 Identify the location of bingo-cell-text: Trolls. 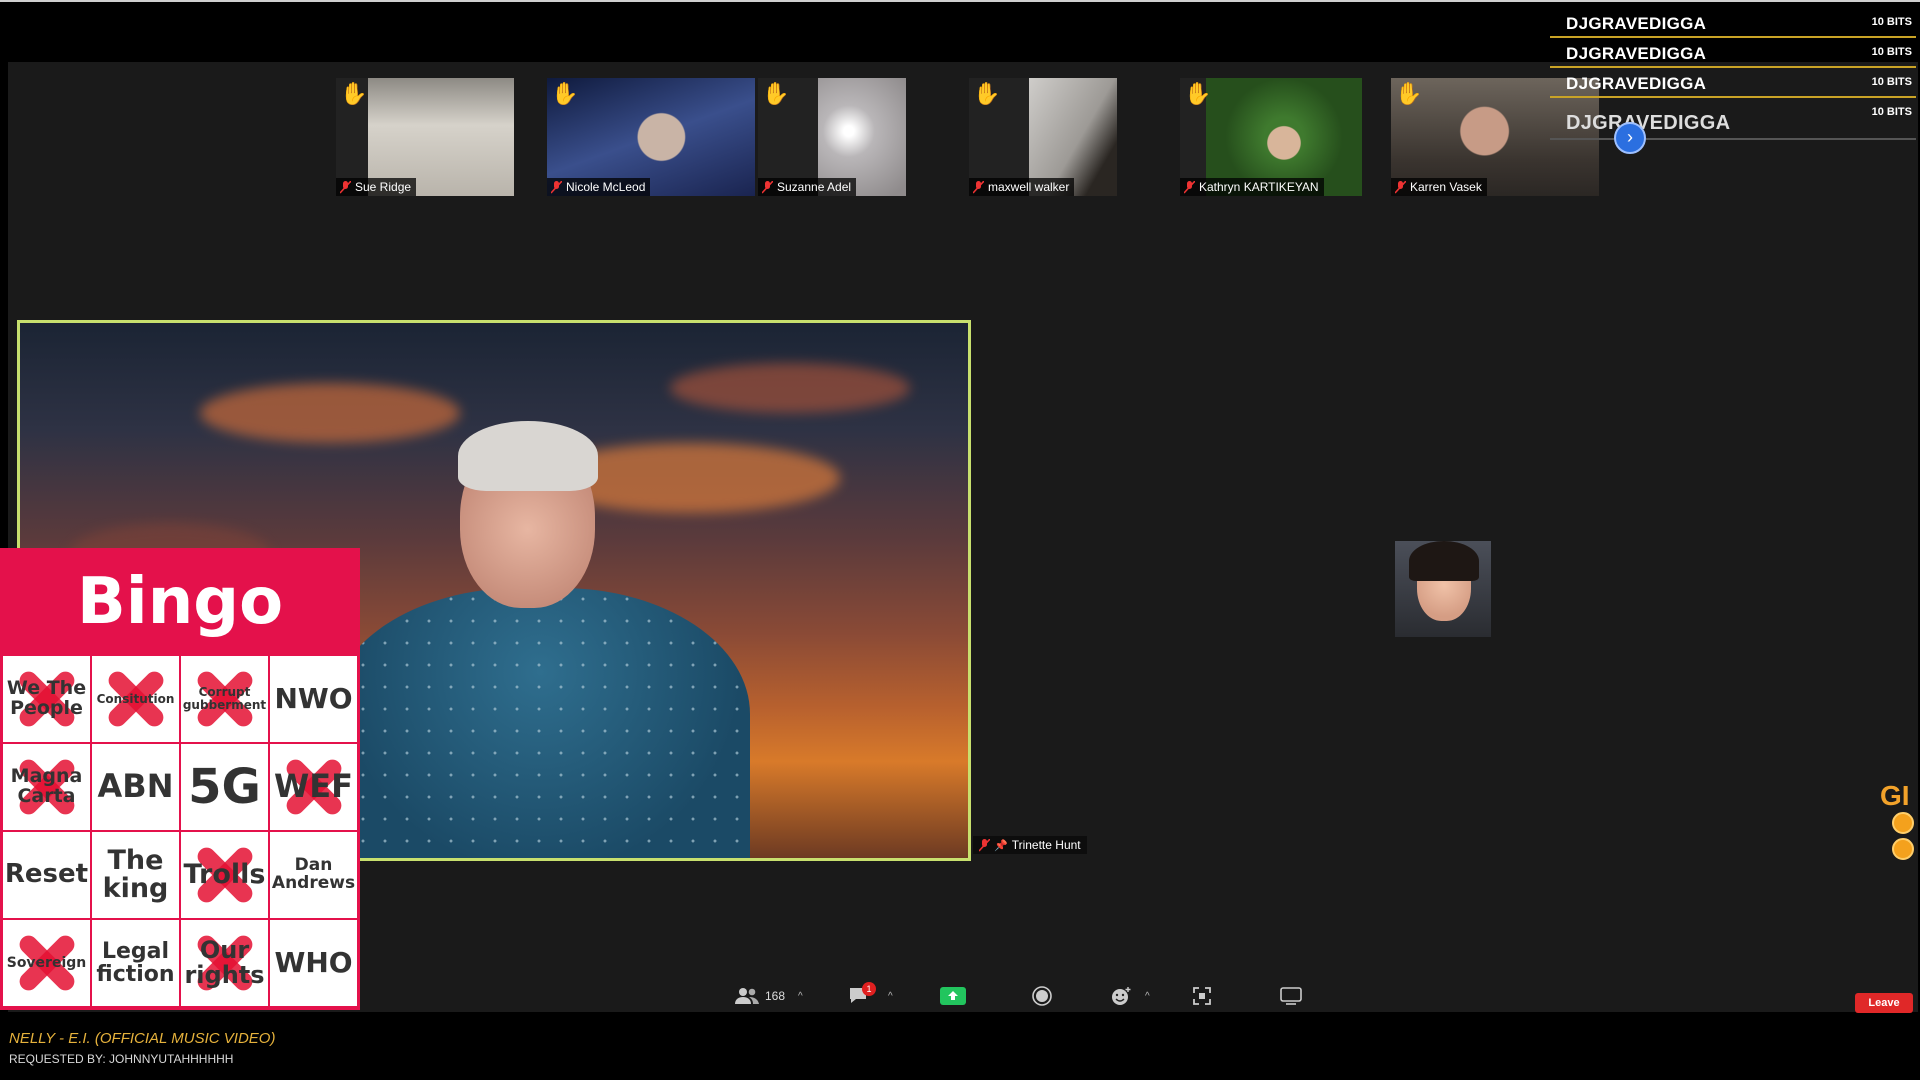
(224, 874).